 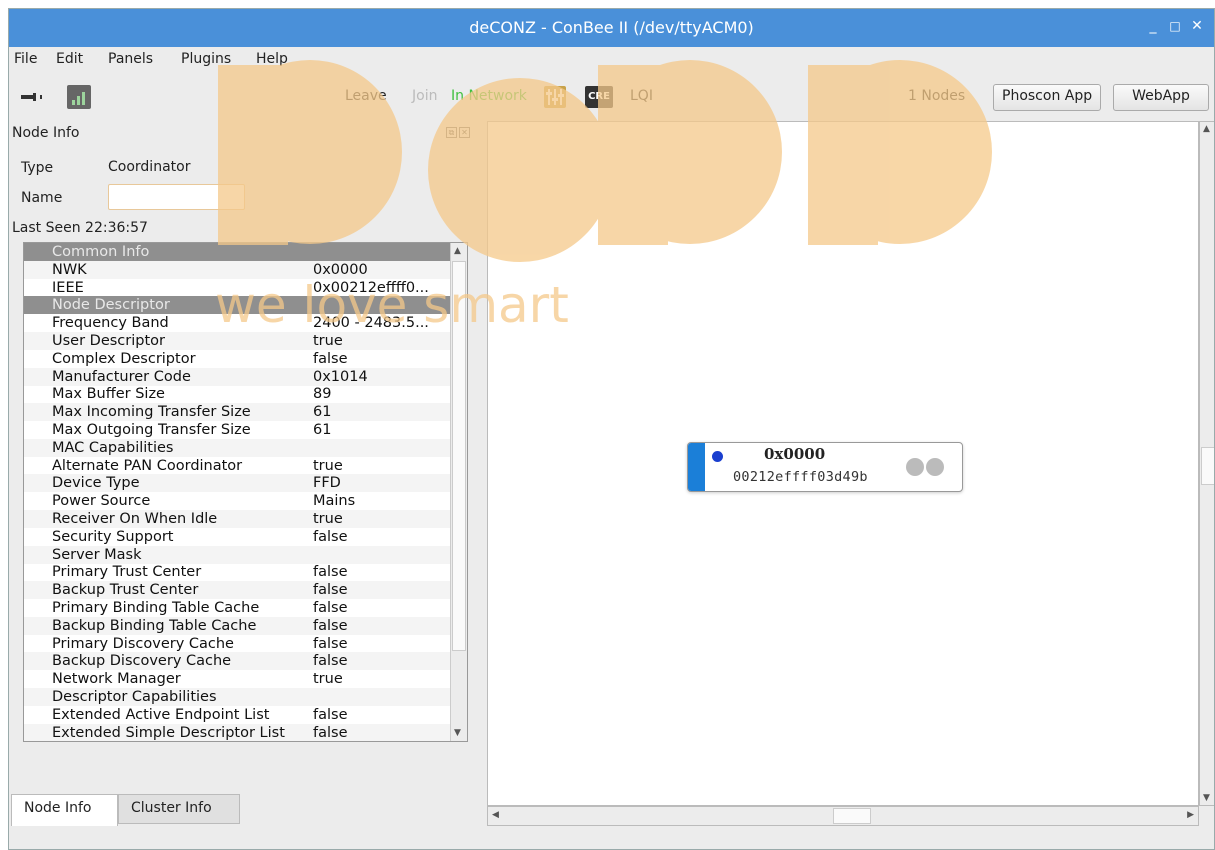 I want to click on node-card: 0x0000 00212effff03d49b, so click(x=825, y=467).